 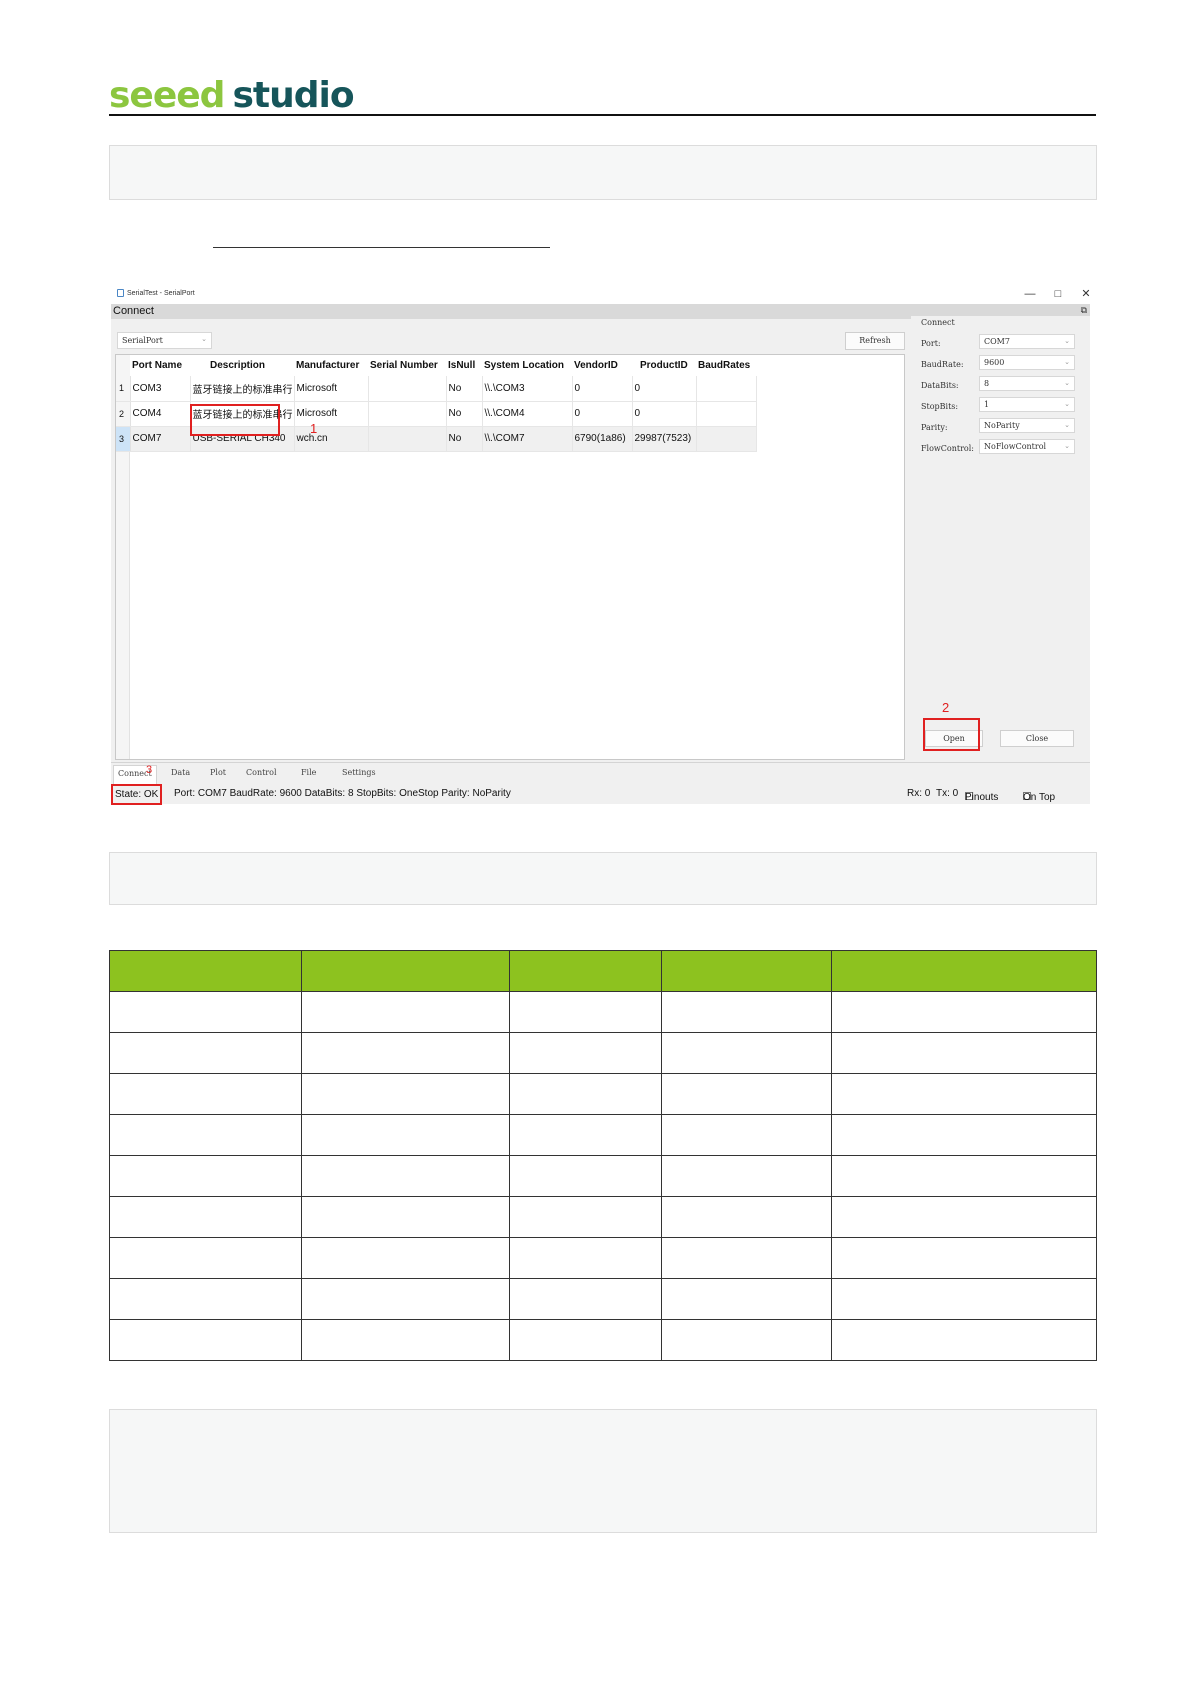 I want to click on row-number: 3, so click(x=123, y=439).